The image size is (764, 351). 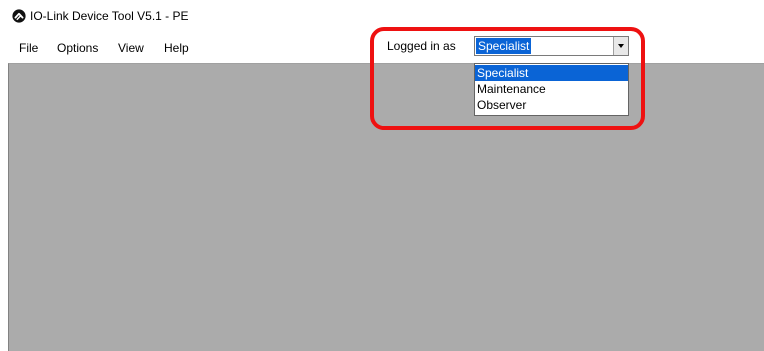 I want to click on role-option-maintenance: Maintenance, so click(x=551, y=89).